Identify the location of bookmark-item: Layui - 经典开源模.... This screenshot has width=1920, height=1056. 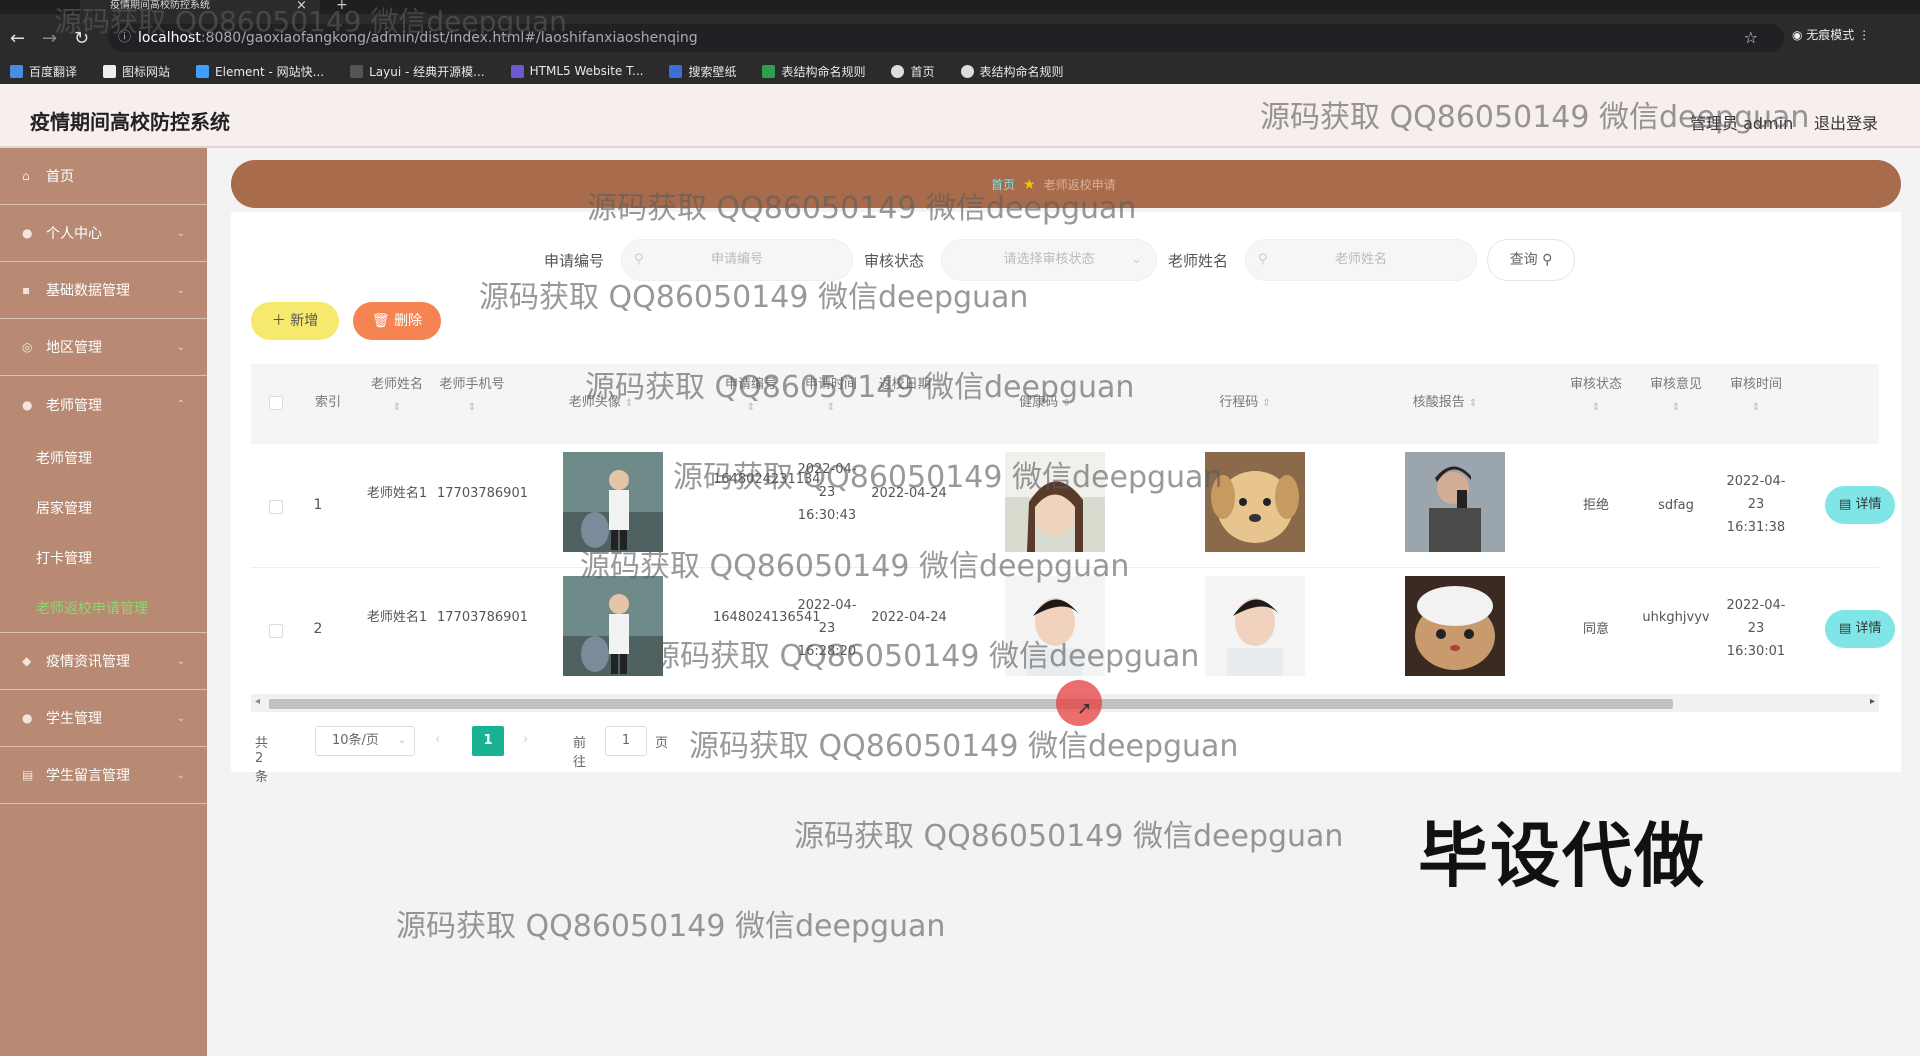
(417, 71).